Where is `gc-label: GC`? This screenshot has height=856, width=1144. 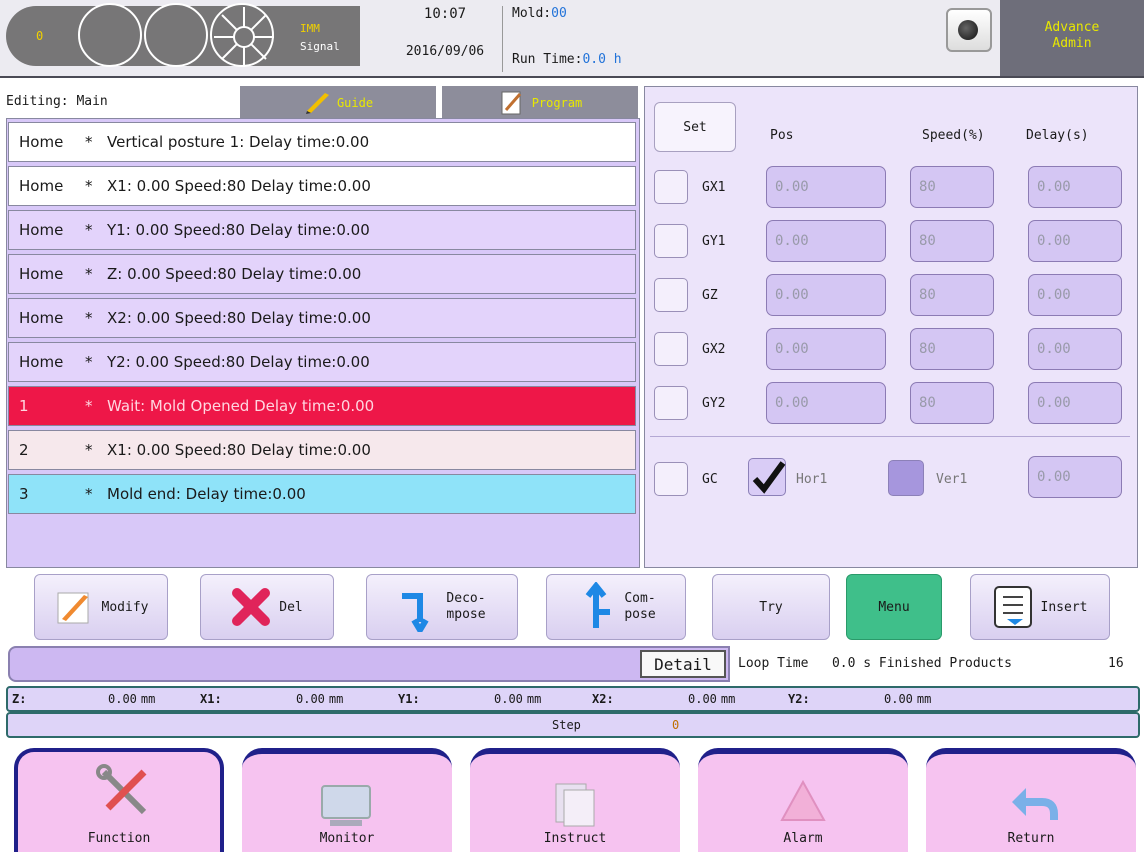 gc-label: GC is located at coordinates (710, 479).